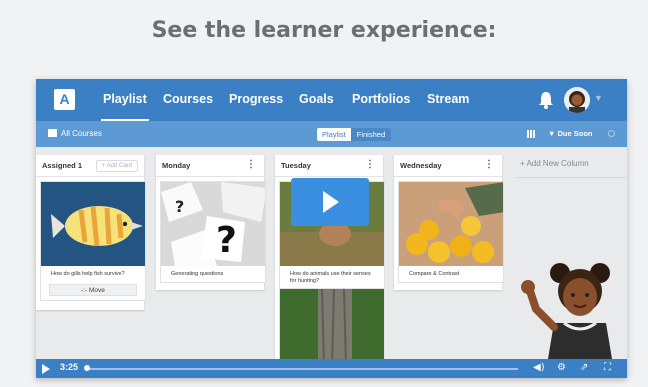  I want to click on question-marks-image: ? ?, so click(213, 224).